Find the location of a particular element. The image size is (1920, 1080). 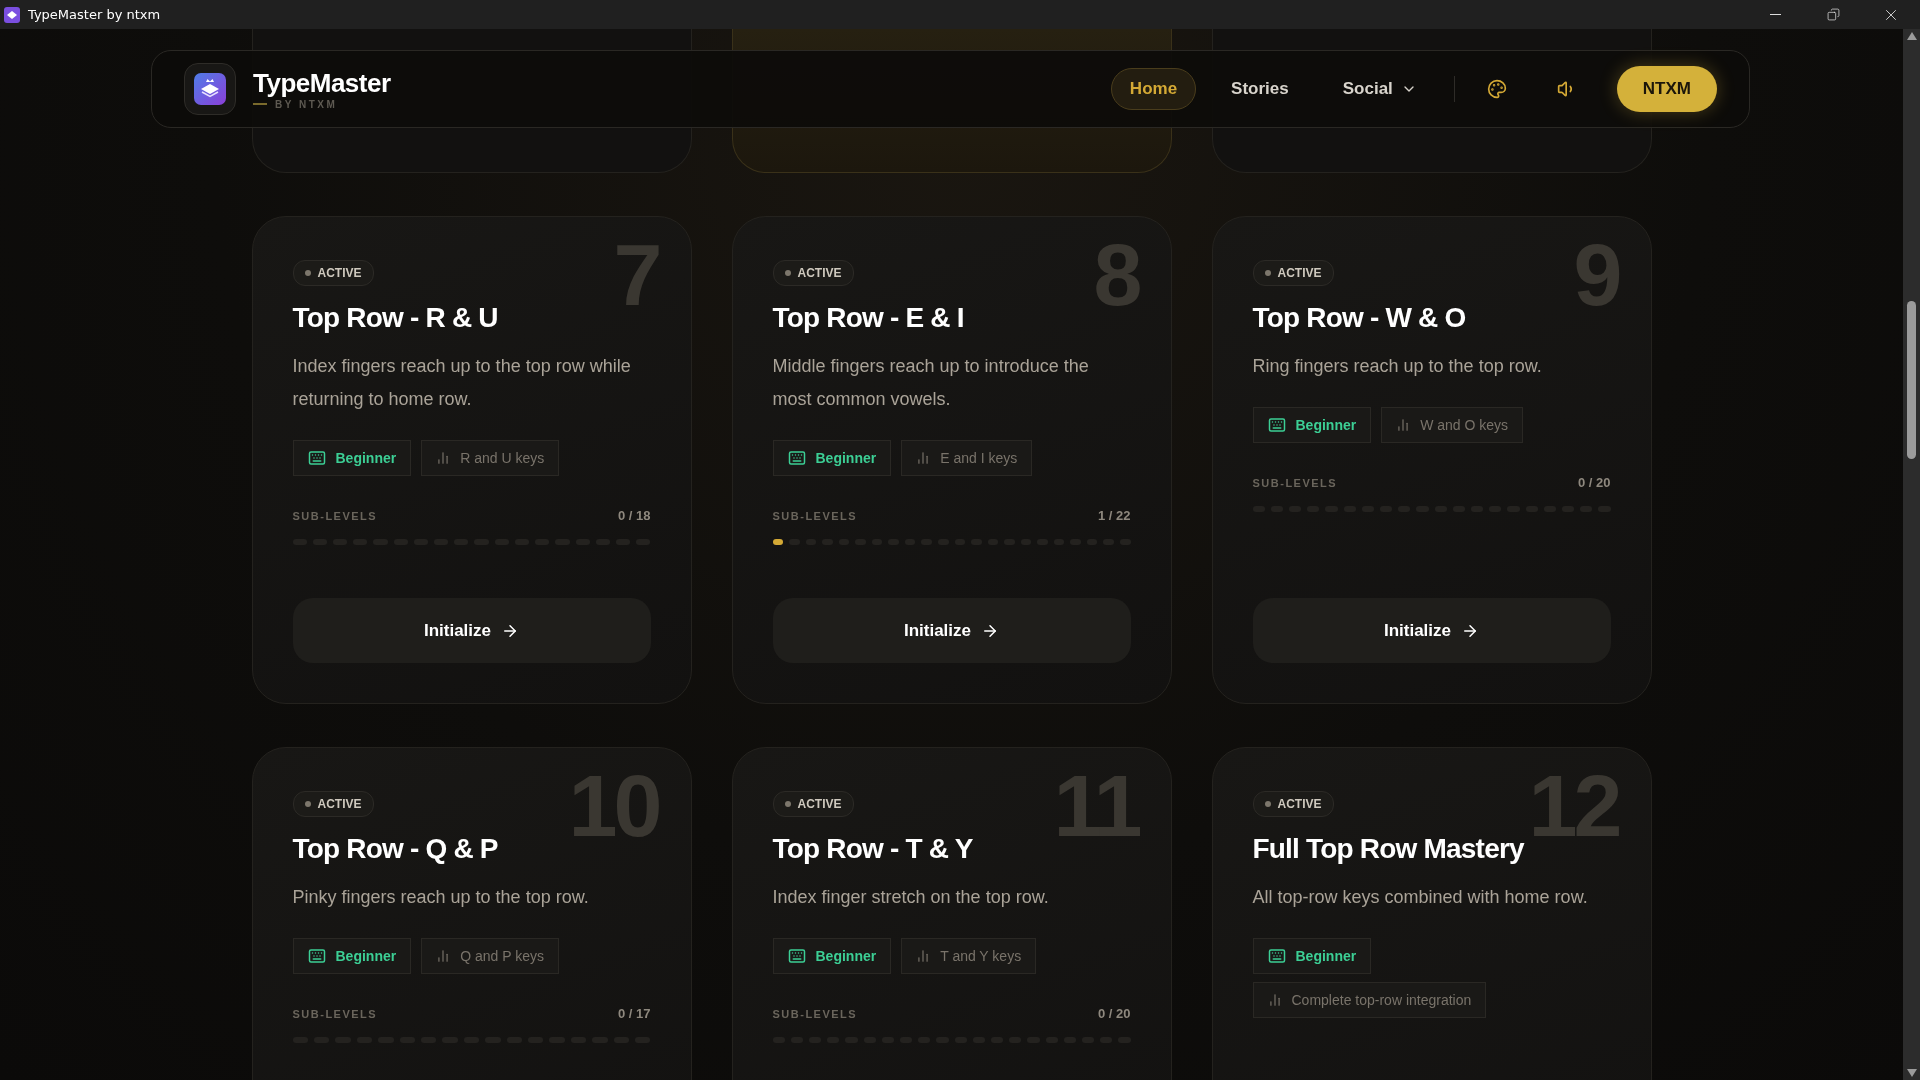

scroll-down-icon is located at coordinates (1911, 1073).